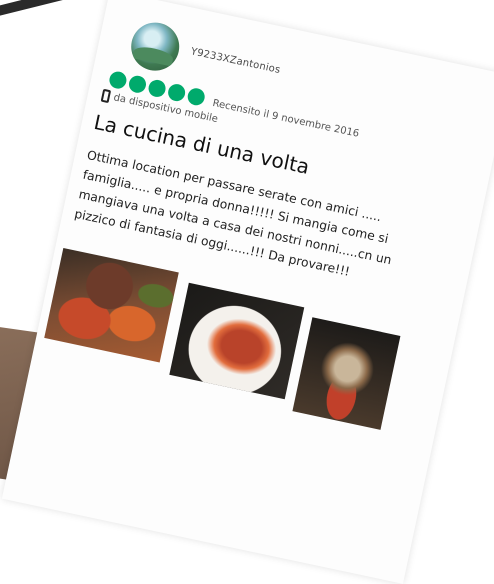 The image size is (494, 584). Describe the element at coordinates (236, 61) in the screenshot. I see `reviewer-username: Y9233XZantonios` at that location.